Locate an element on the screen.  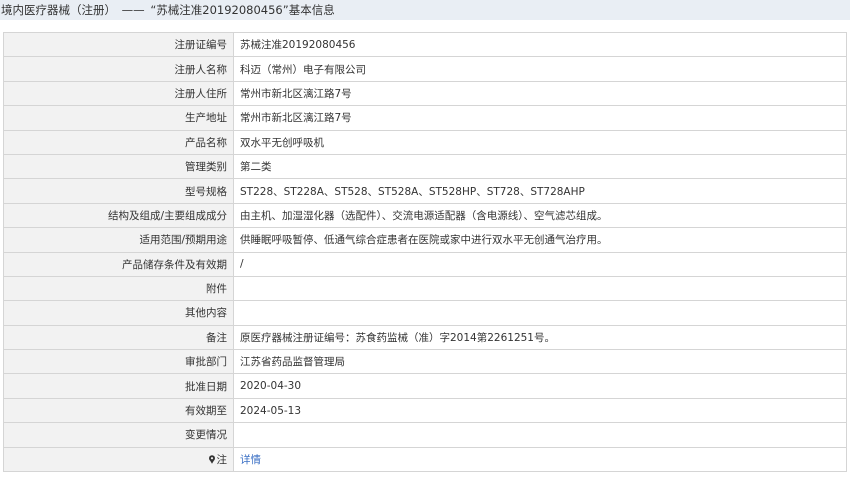
table-row: 变更情况 is located at coordinates (425, 435).